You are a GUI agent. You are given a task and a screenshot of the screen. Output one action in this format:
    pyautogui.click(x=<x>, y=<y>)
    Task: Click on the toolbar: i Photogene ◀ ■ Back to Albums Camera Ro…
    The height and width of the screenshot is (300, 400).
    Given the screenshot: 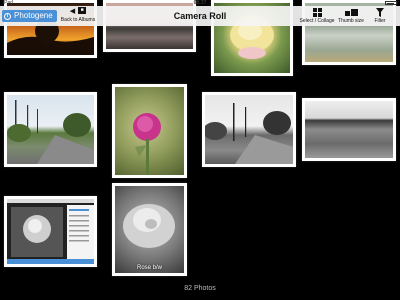 What is the action you would take?
    pyautogui.click(x=200, y=16)
    